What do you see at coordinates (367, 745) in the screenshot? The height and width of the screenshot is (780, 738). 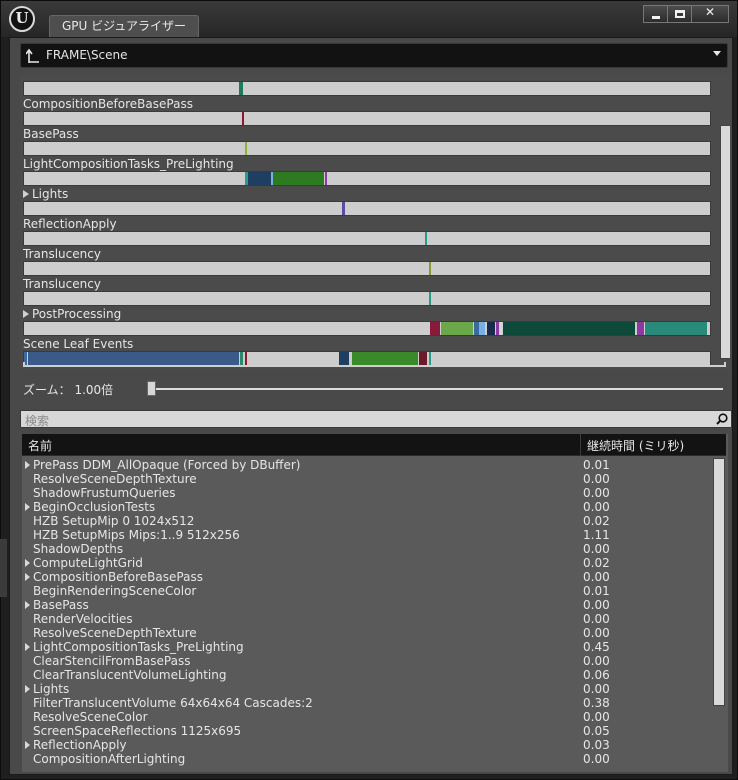 I see `table-row: ReflectionApply 0.03` at bounding box center [367, 745].